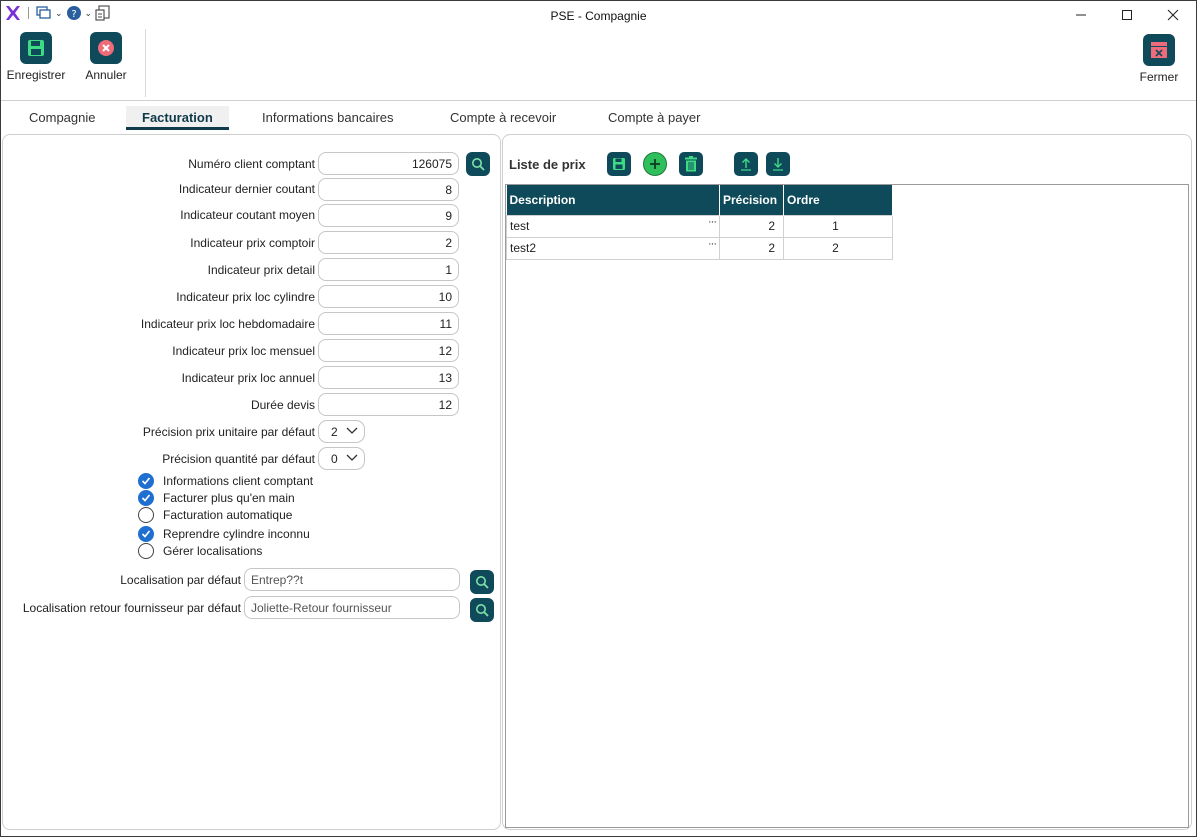 The width and height of the screenshot is (1197, 837). I want to click on checkbox-label: Reprendre cylindre inconnu, so click(236, 534).